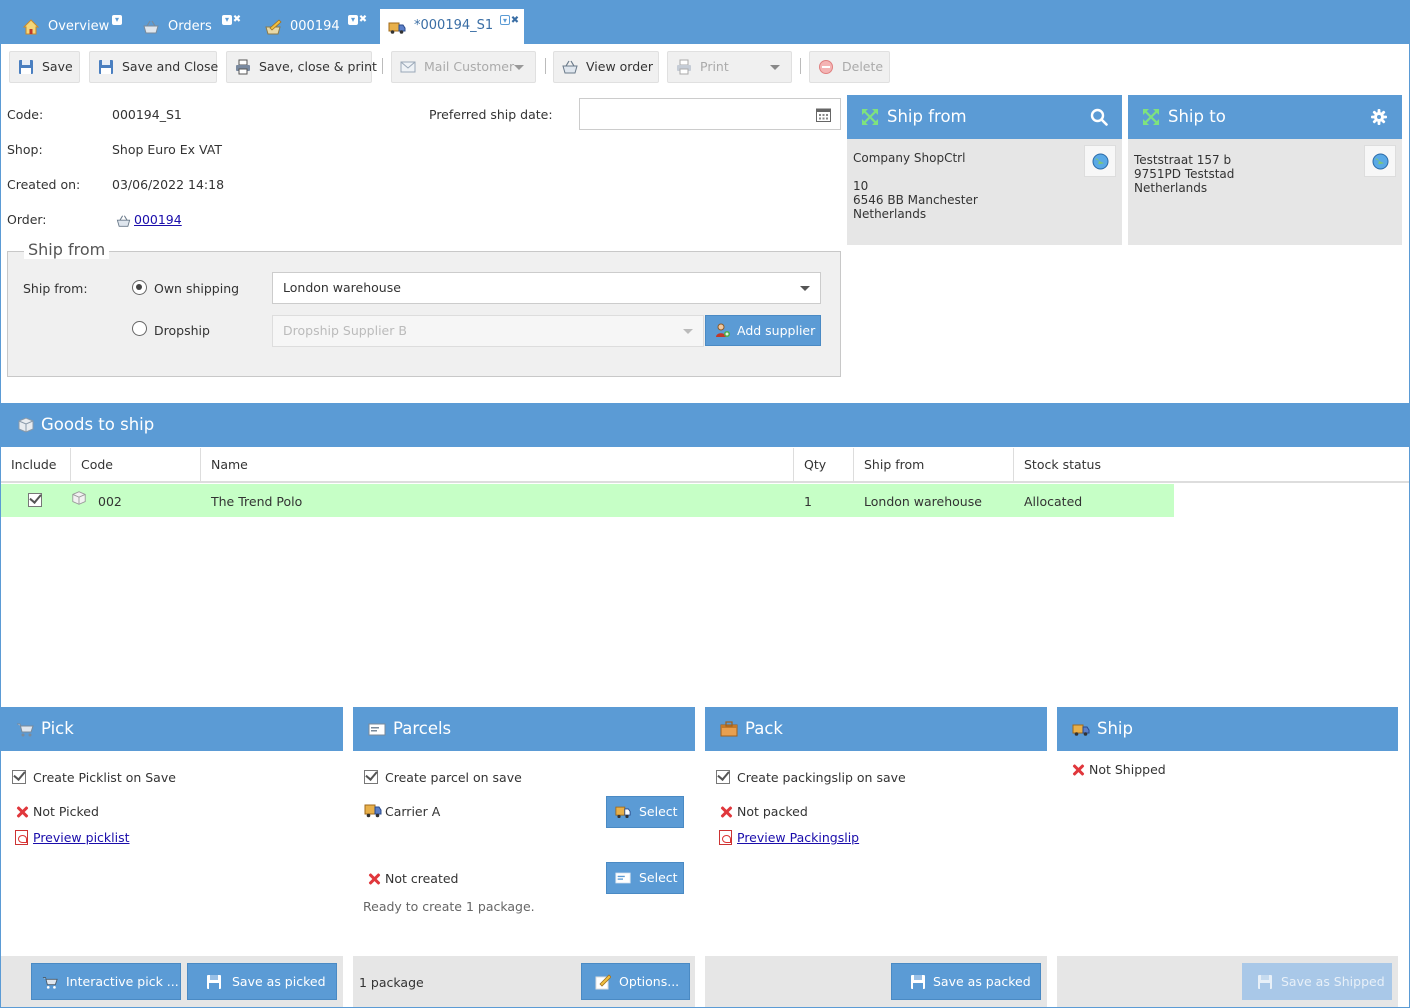 Image resolution: width=1410 pixels, height=1008 pixels. I want to click on save-as-picked-button: Save as picked, so click(262, 981).